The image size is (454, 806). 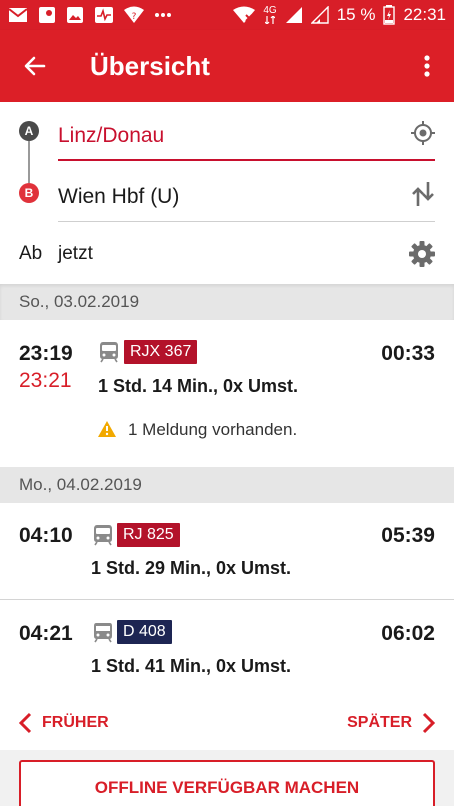 I want to click on earlier-button: FRÜHER, so click(x=63, y=723).